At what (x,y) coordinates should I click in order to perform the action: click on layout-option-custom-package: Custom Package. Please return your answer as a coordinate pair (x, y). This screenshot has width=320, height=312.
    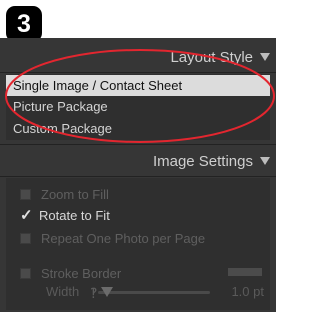
    Looking at the image, I should click on (138, 128).